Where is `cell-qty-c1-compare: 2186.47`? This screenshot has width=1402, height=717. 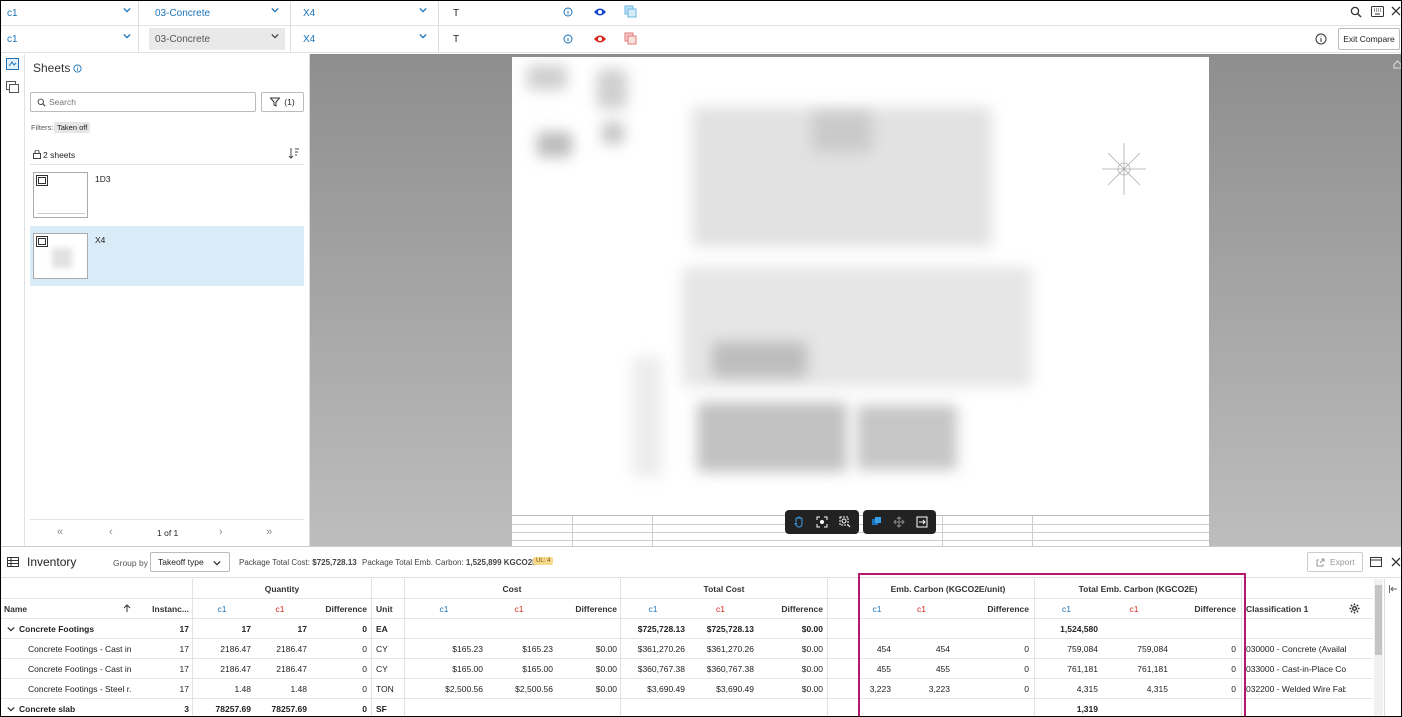 cell-qty-c1-compare: 2186.47 is located at coordinates (291, 669).